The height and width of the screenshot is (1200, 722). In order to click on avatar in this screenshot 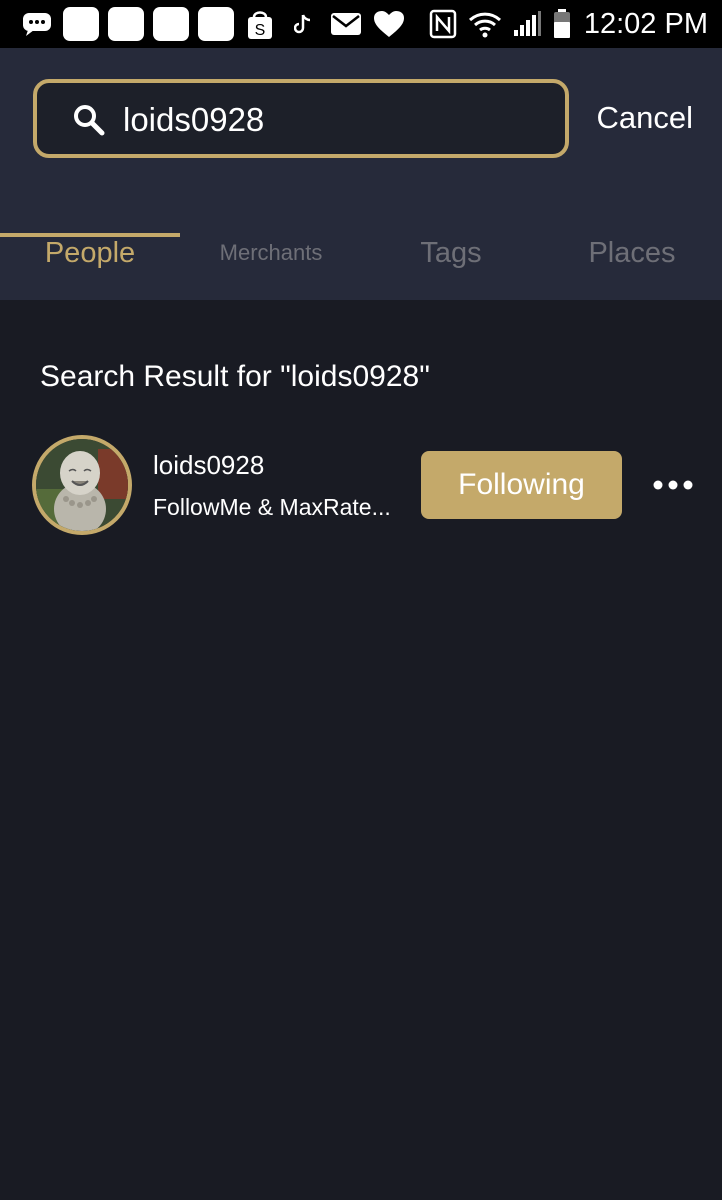, I will do `click(82, 485)`.